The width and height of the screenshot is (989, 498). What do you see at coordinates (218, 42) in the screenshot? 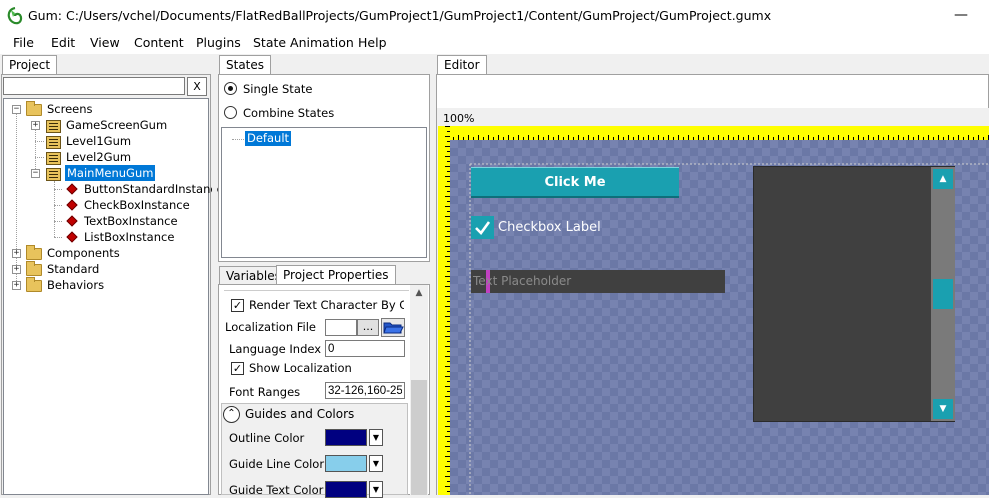
I see `menu-plugins: Plugins` at bounding box center [218, 42].